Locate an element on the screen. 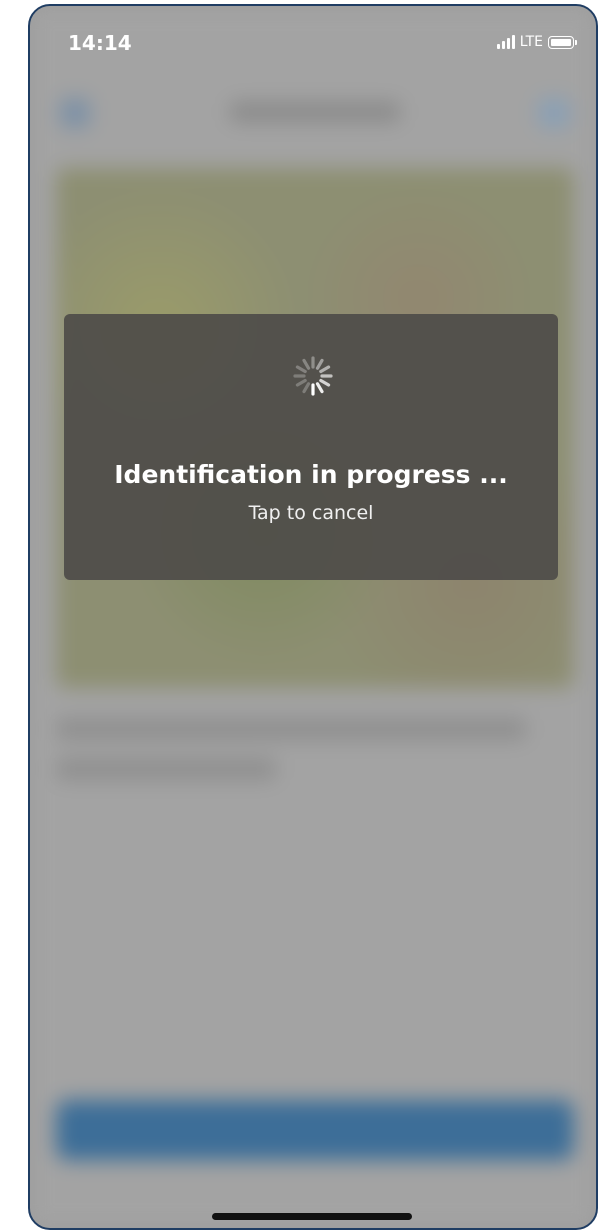  status-indicators: LTE is located at coordinates (536, 42).